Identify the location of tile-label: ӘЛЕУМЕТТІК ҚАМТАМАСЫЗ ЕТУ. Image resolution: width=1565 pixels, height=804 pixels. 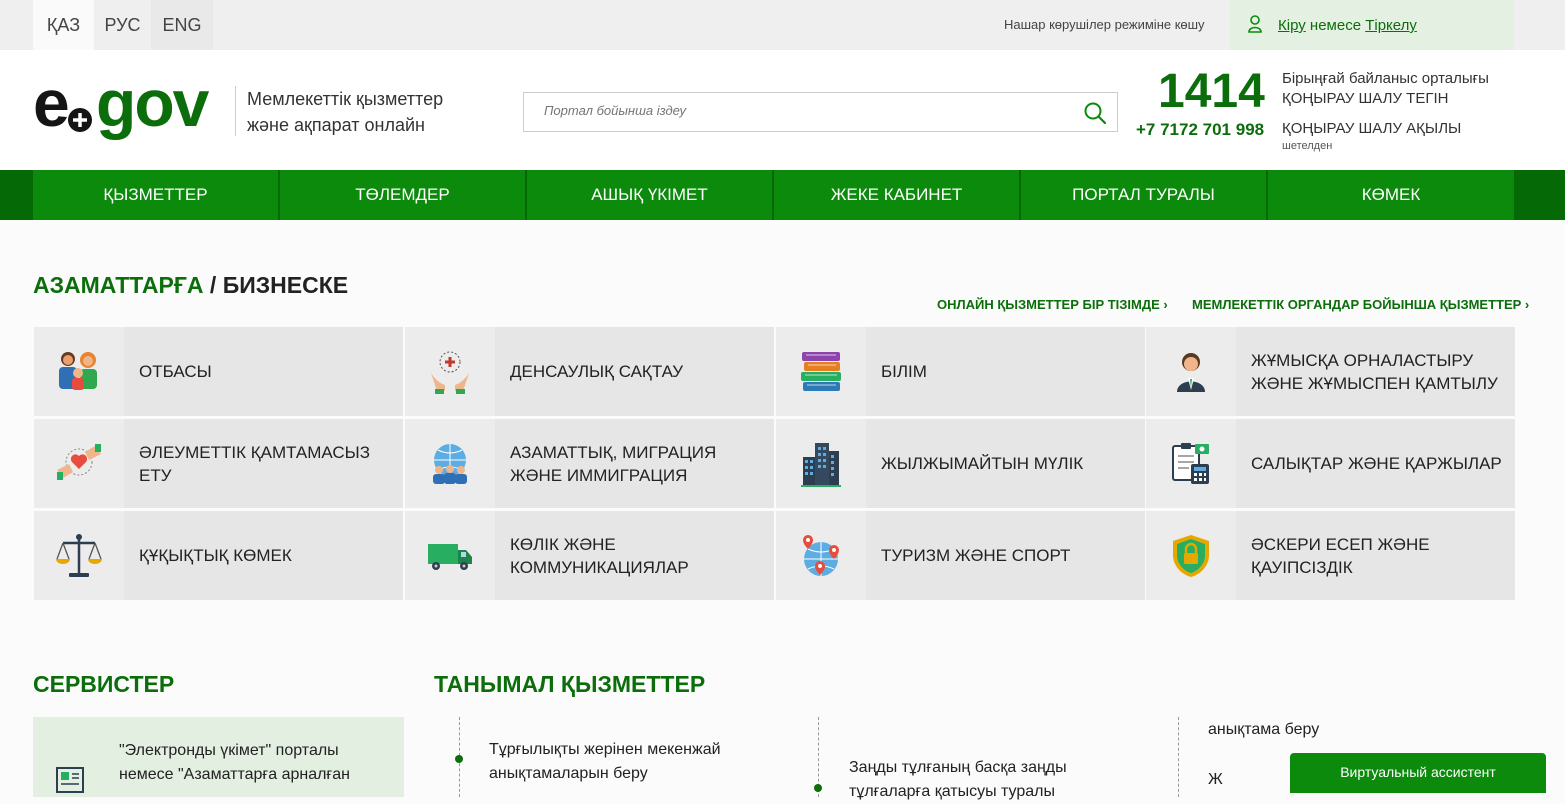
(254, 463).